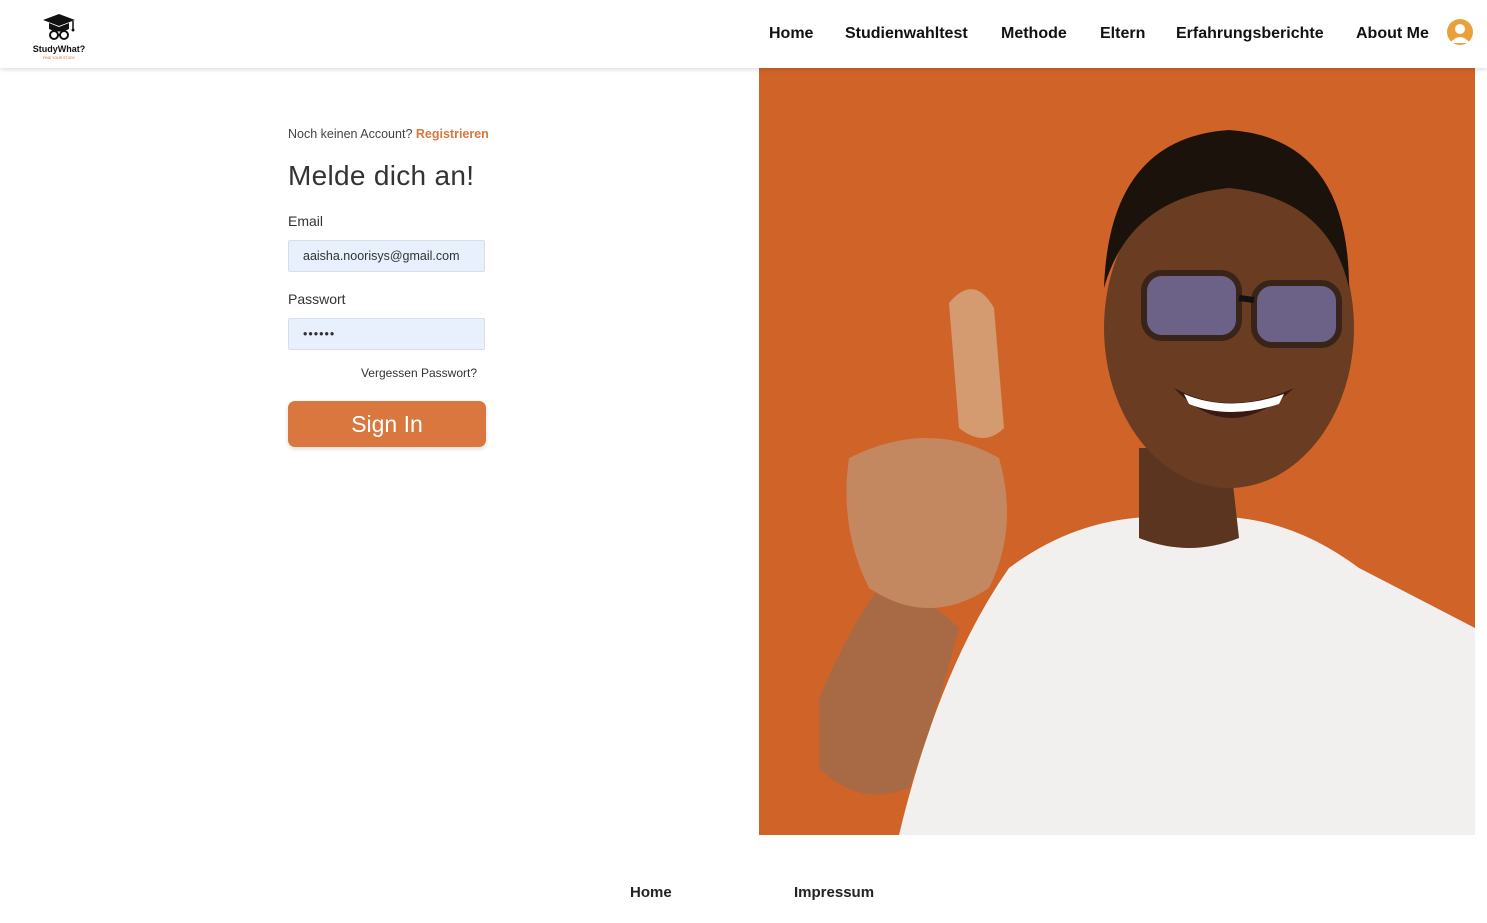  I want to click on password-field, so click(386, 334).